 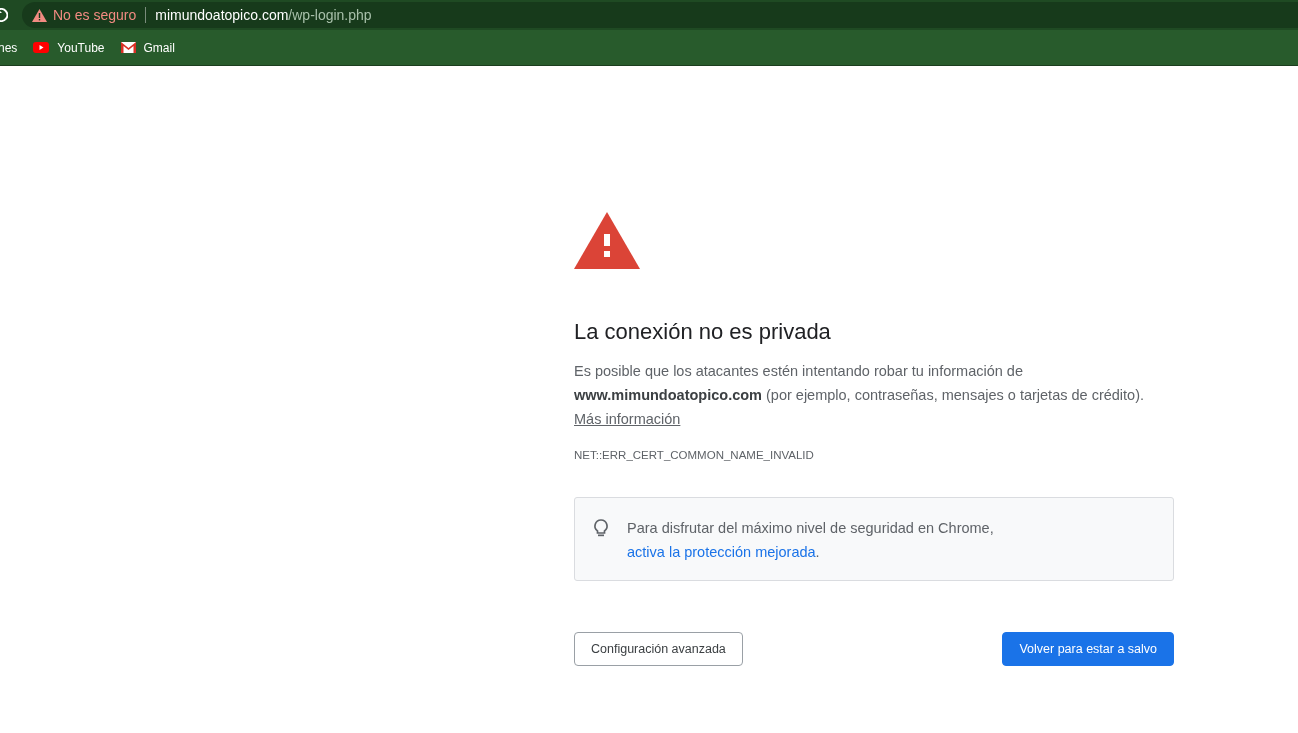 I want to click on tip-text: Para disfrutar del máximo nivel de seguridad en Chrome, activa la protección mejorada., so click(x=811, y=540).